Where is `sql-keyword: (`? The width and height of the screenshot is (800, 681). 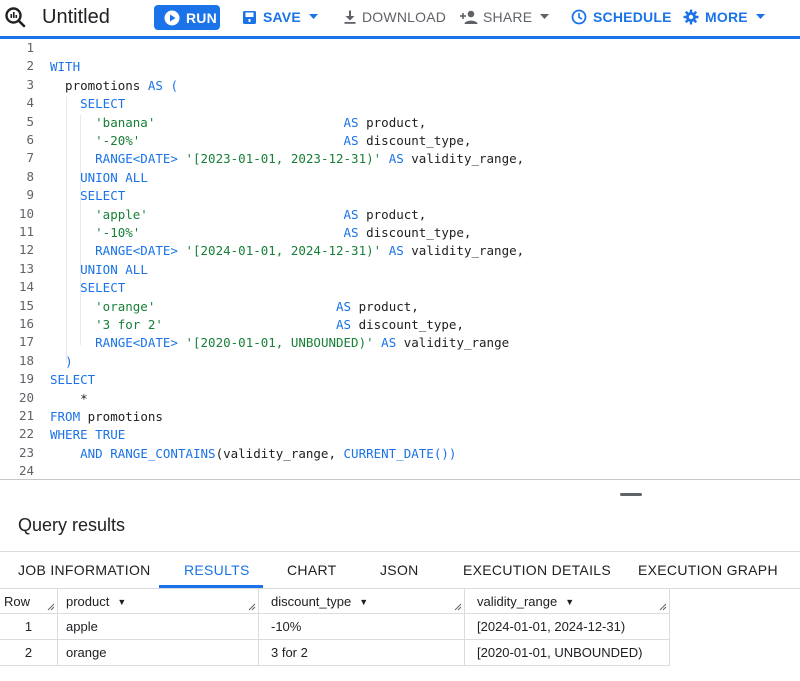 sql-keyword: ( is located at coordinates (174, 85).